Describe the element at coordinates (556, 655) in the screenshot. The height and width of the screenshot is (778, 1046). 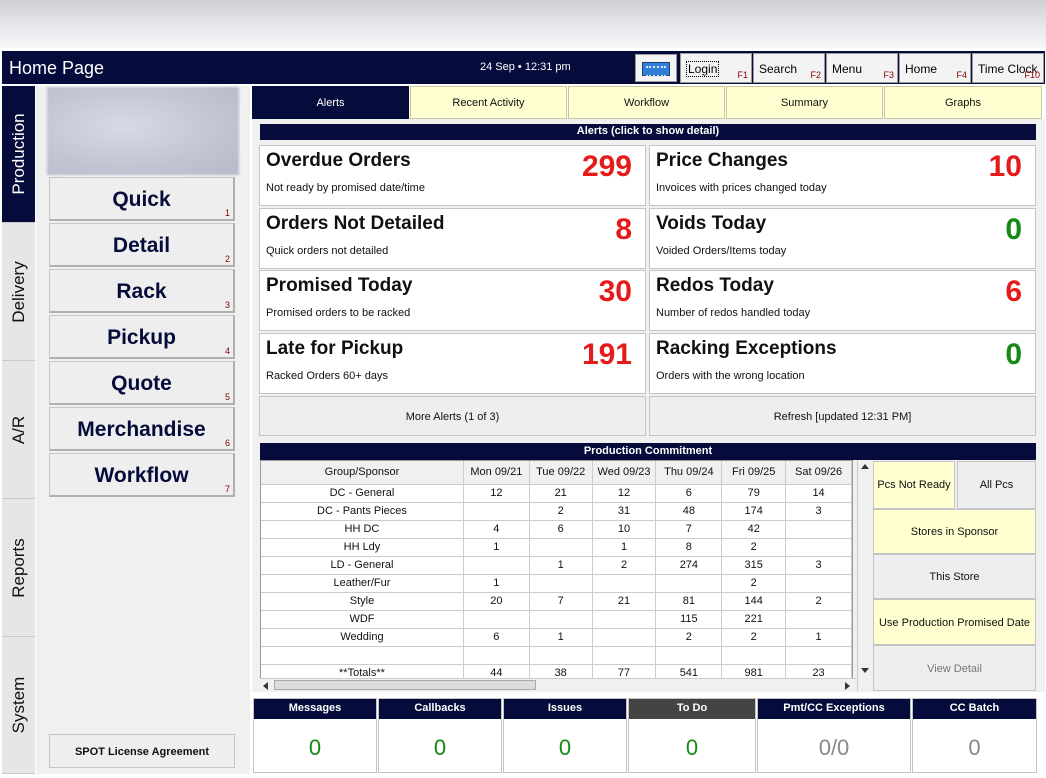
I see `table-row` at that location.